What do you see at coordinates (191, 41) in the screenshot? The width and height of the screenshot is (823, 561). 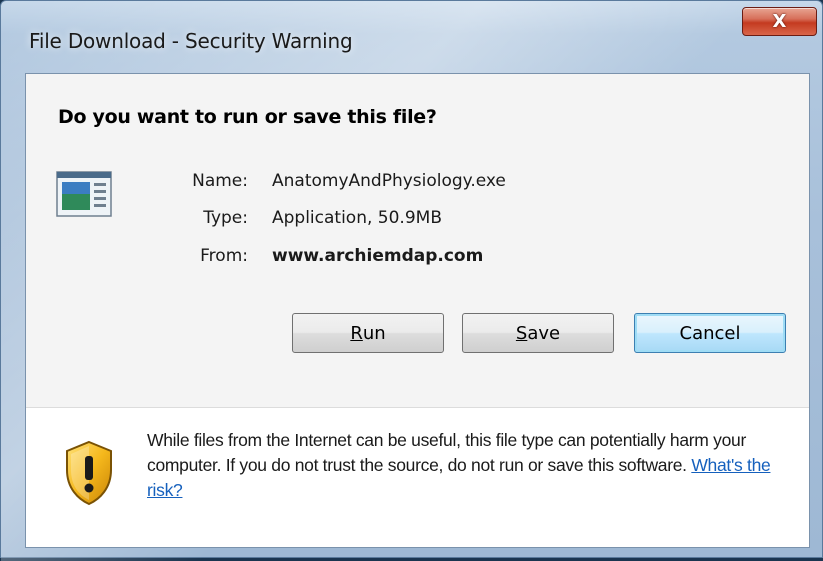 I see `window-title: File Download - Security Warning` at bounding box center [191, 41].